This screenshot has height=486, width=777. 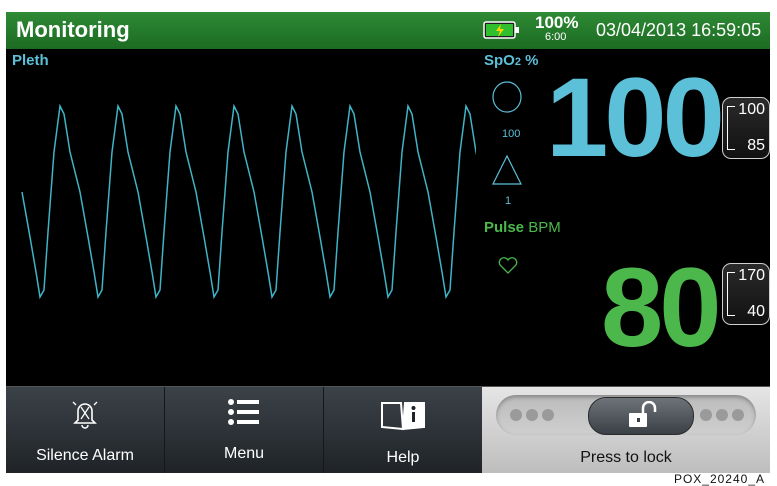 What do you see at coordinates (244, 430) in the screenshot?
I see `menu-button: Menu` at bounding box center [244, 430].